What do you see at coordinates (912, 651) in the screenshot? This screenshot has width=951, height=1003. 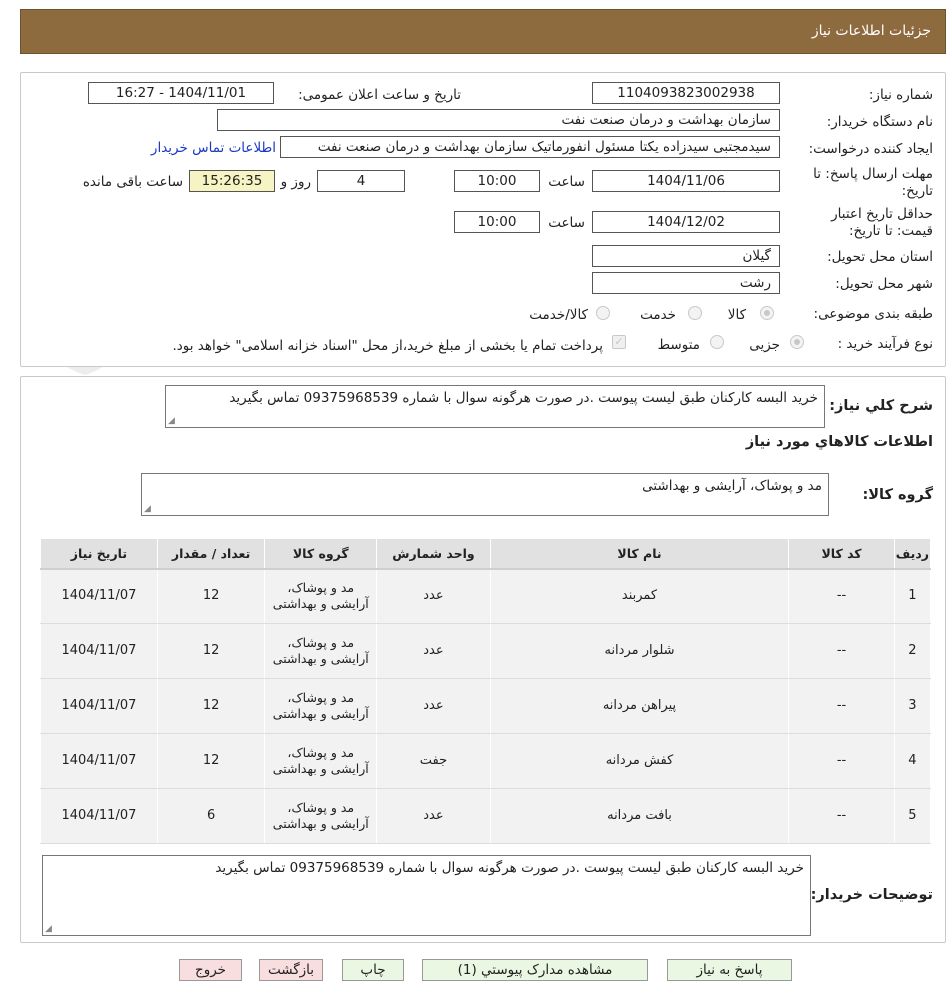 I see `cell-row: 2` at bounding box center [912, 651].